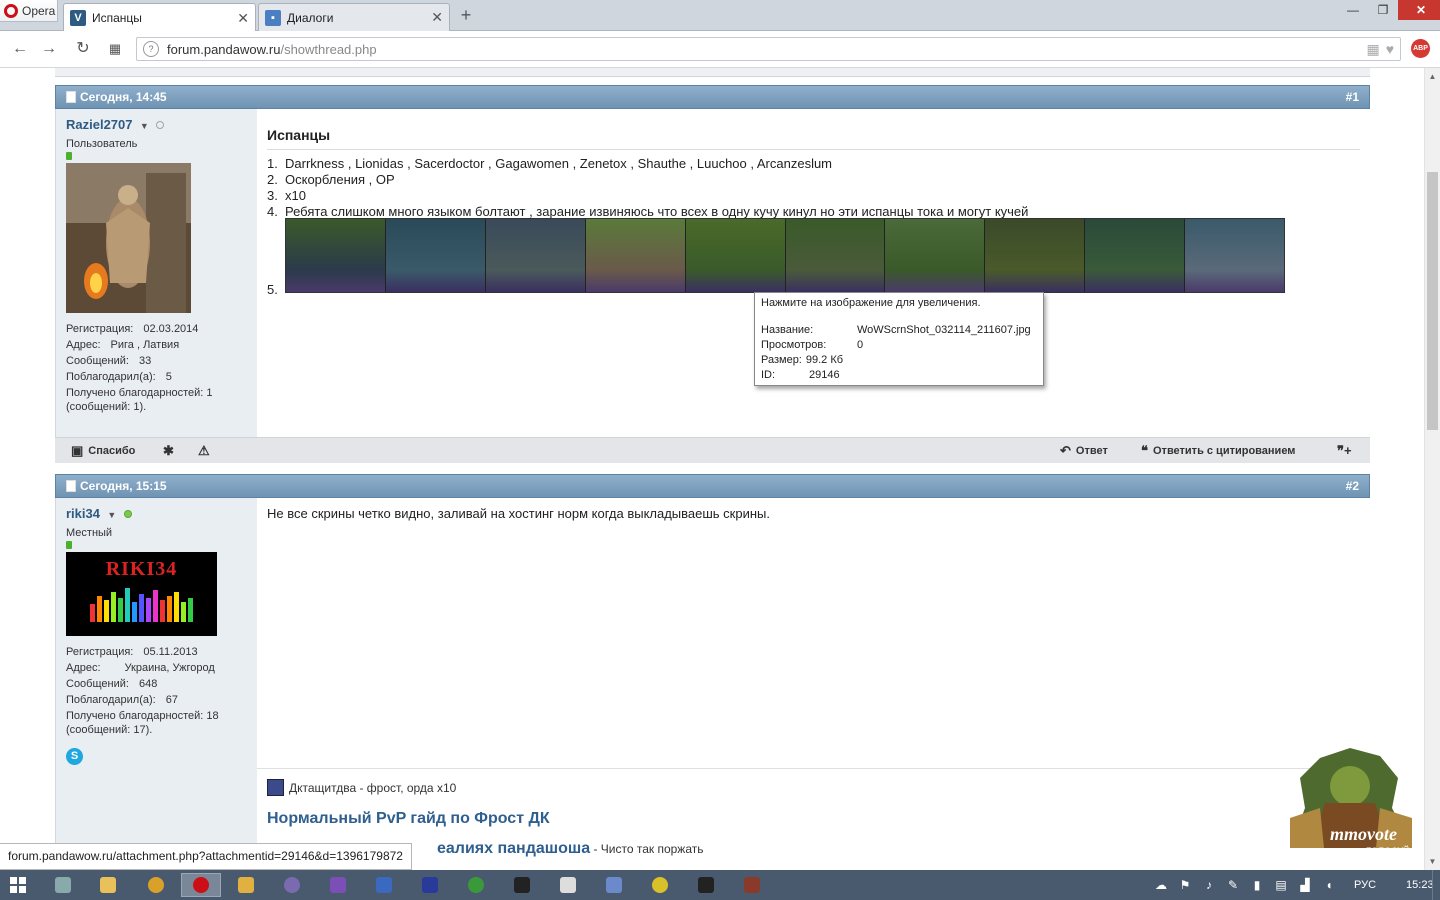 This screenshot has width=1440, height=900. What do you see at coordinates (99, 124) in the screenshot?
I see `username-link: Raziel2707` at bounding box center [99, 124].